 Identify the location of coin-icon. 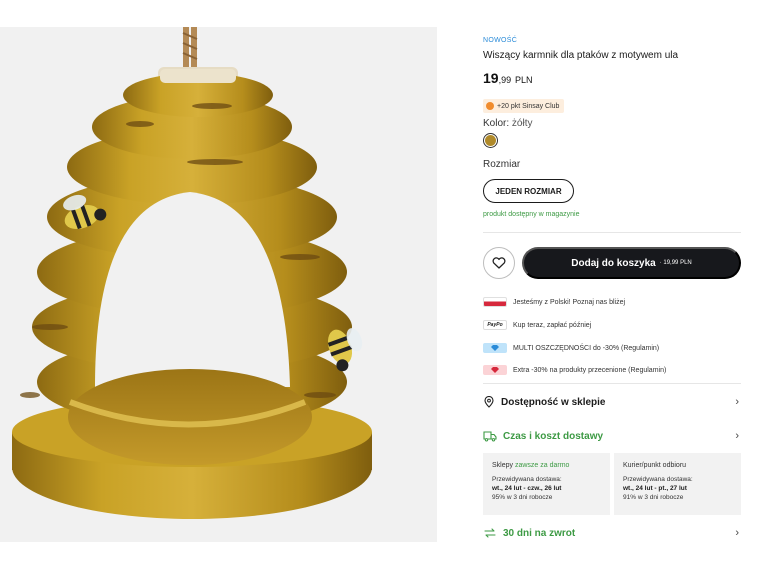
(490, 106).